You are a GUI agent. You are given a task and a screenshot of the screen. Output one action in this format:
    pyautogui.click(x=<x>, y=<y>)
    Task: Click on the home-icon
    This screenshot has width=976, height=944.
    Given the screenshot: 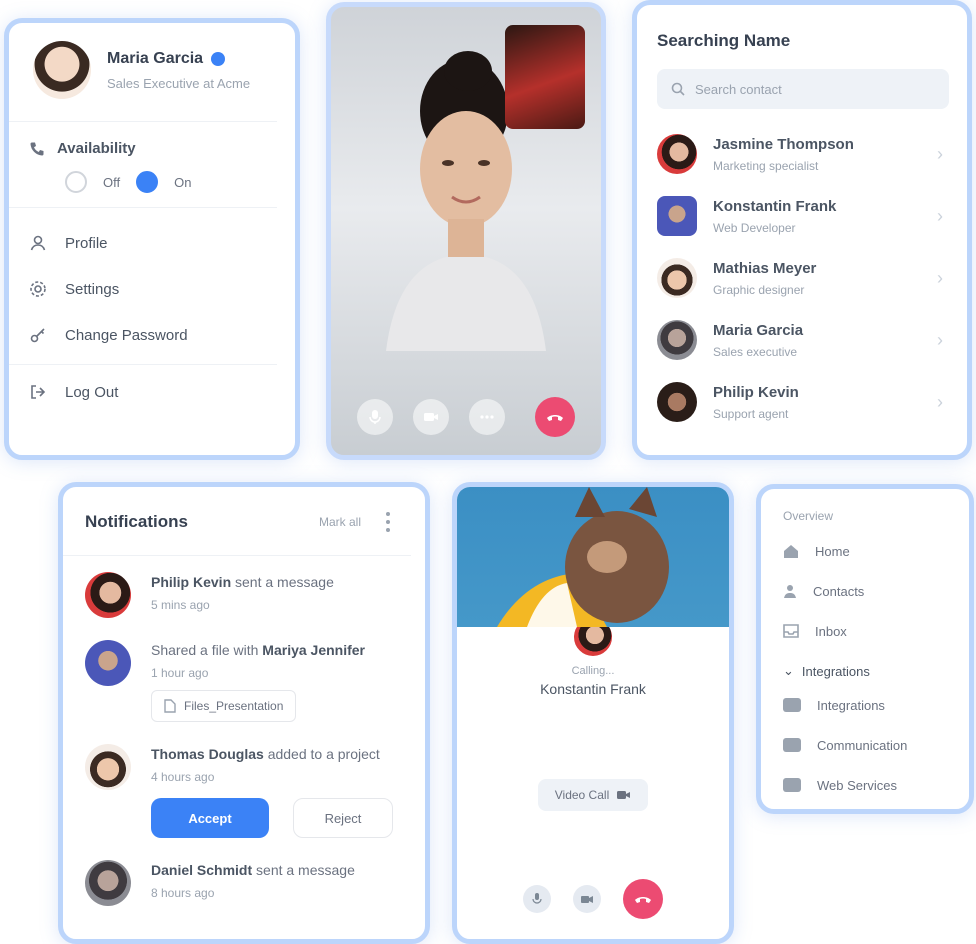 What is the action you would take?
    pyautogui.click(x=791, y=551)
    